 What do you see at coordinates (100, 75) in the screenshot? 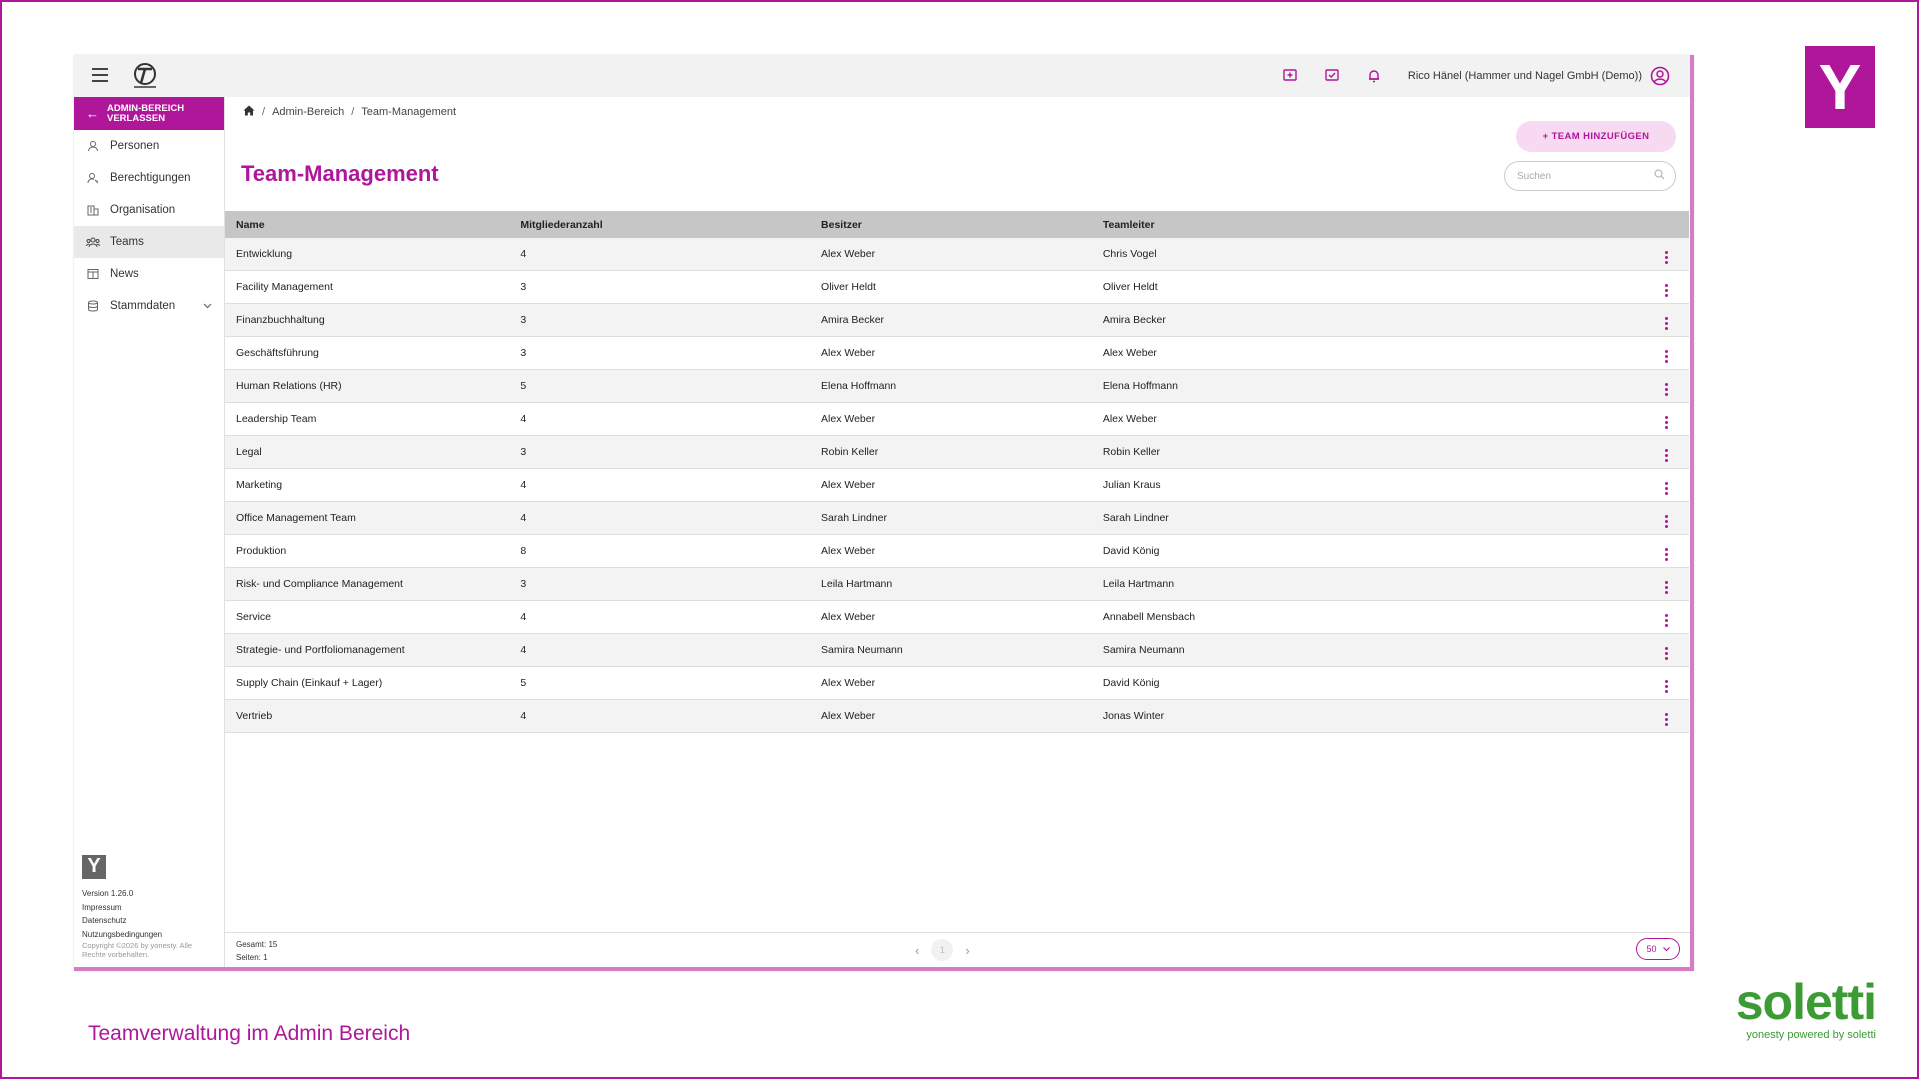
I see `menu-icon` at bounding box center [100, 75].